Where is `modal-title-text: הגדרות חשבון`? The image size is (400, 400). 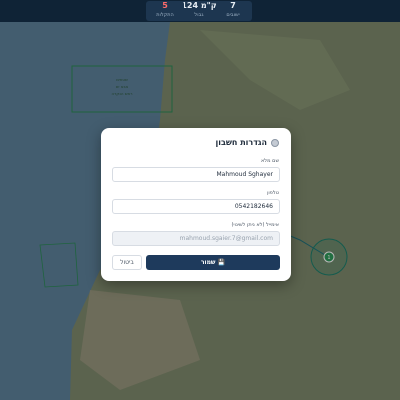
modal-title-text: הגדרות חשבון is located at coordinates (241, 142).